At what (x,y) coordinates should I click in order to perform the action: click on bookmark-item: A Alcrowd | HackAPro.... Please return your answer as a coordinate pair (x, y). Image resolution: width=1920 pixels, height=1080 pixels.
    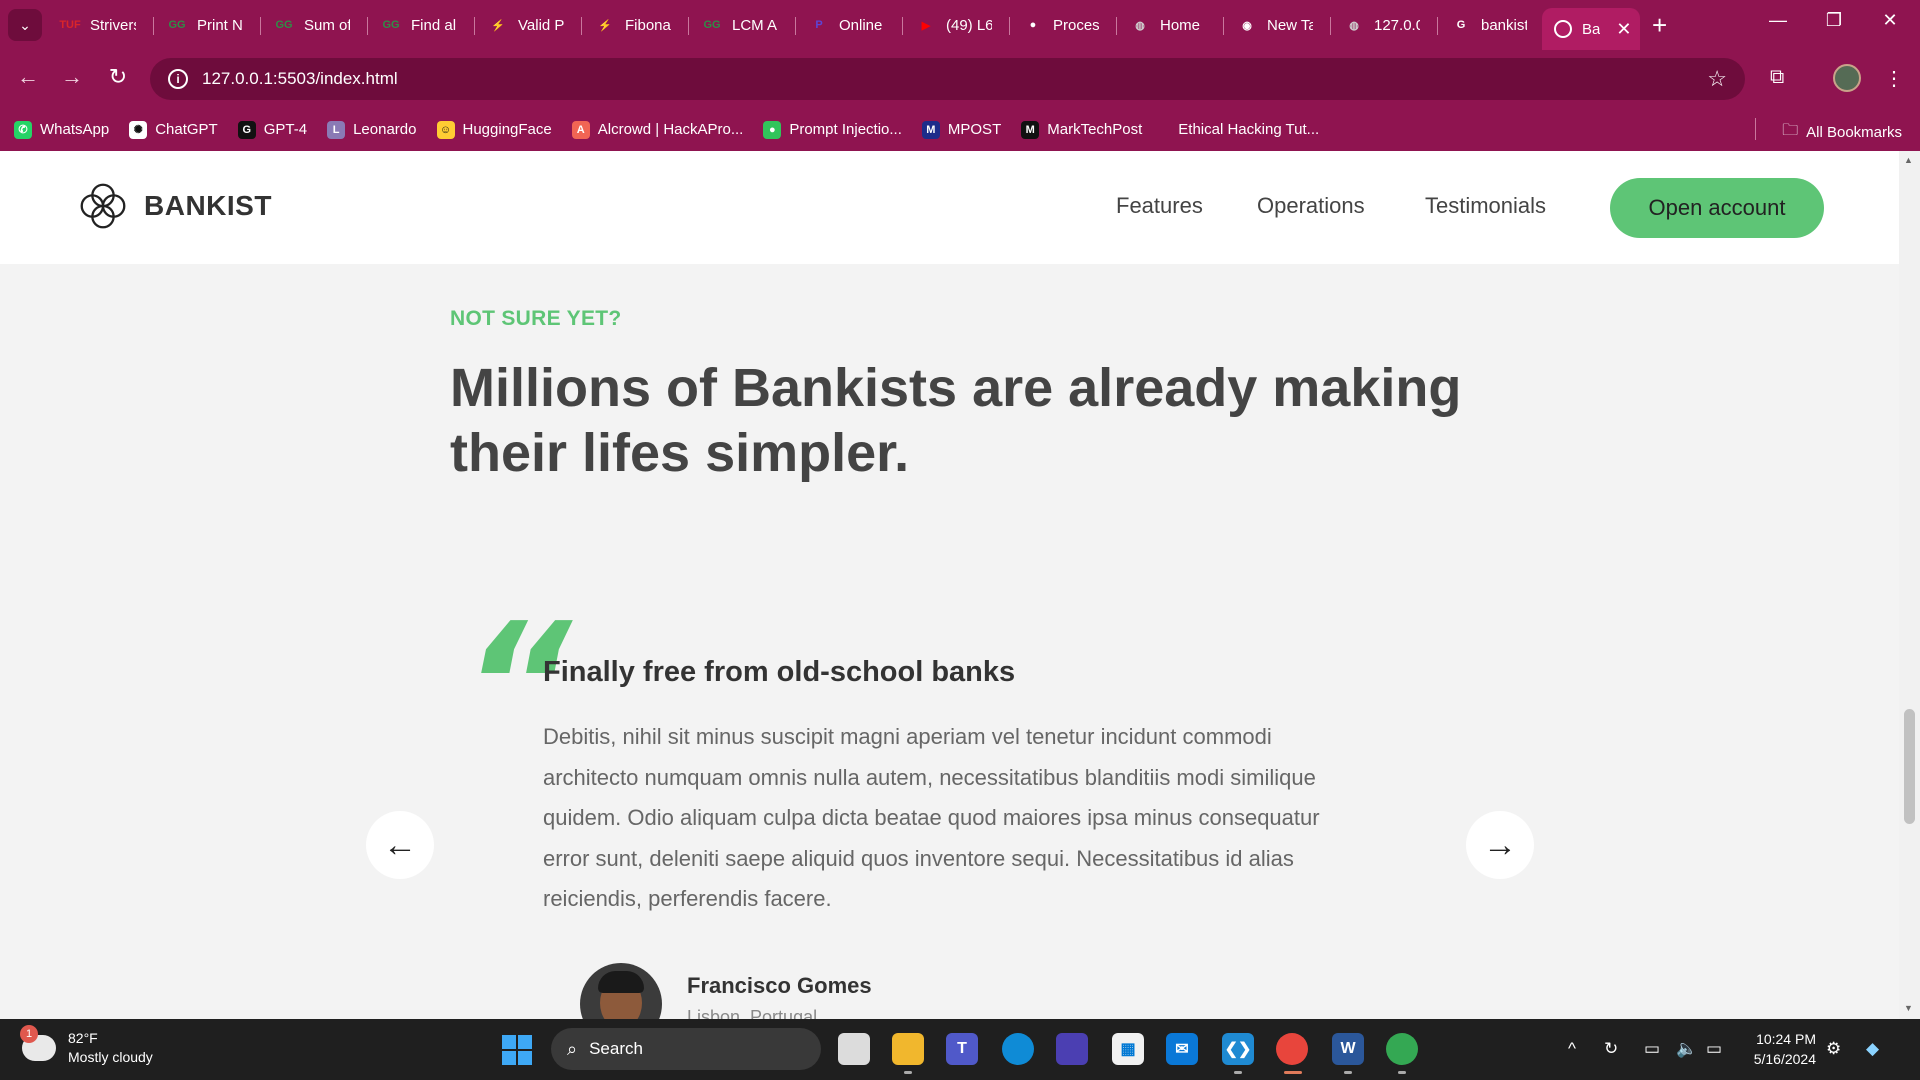
    Looking at the image, I should click on (657, 129).